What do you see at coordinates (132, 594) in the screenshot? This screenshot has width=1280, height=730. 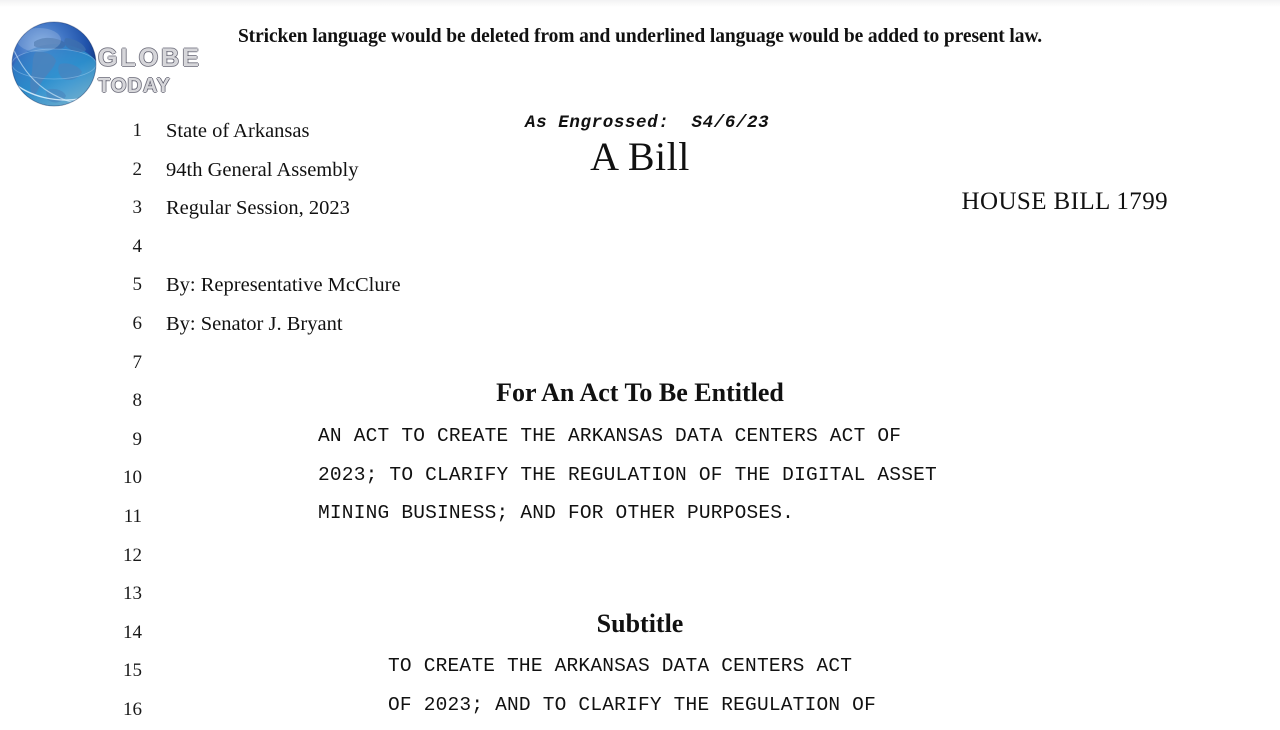 I see `line-number: 13` at bounding box center [132, 594].